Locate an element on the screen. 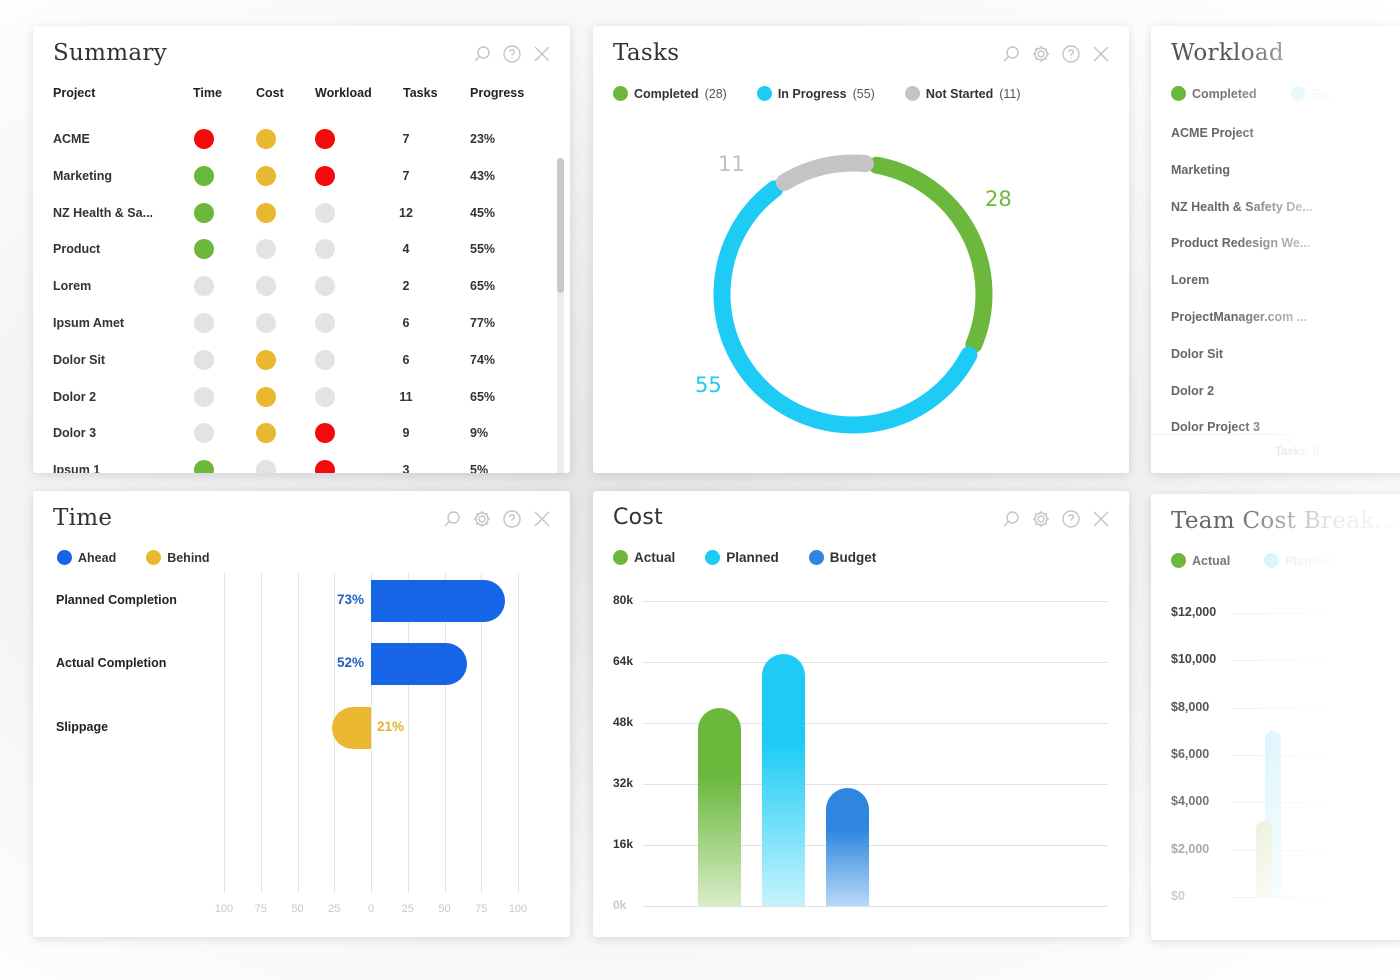  progress-value: 5% is located at coordinates (479, 468).